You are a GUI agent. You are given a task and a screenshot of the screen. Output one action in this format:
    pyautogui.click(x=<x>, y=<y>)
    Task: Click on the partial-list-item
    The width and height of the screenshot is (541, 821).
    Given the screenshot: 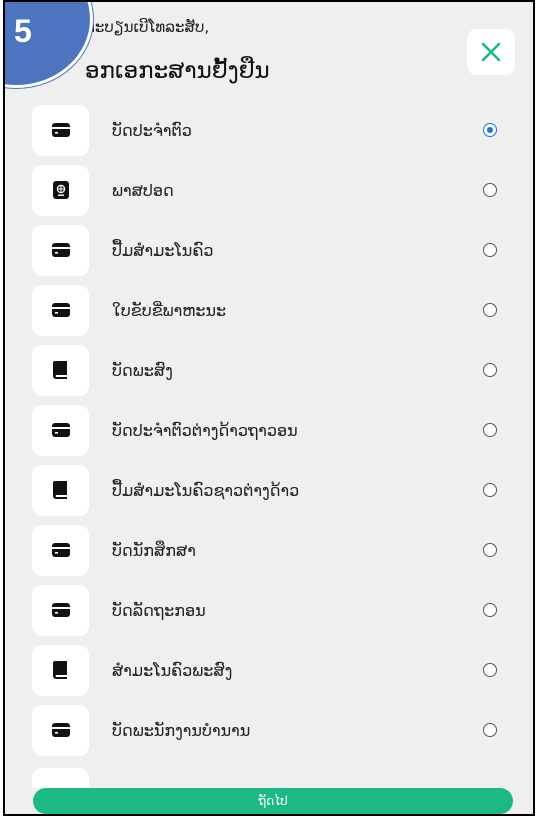 What is the action you would take?
    pyautogui.click(x=60, y=778)
    